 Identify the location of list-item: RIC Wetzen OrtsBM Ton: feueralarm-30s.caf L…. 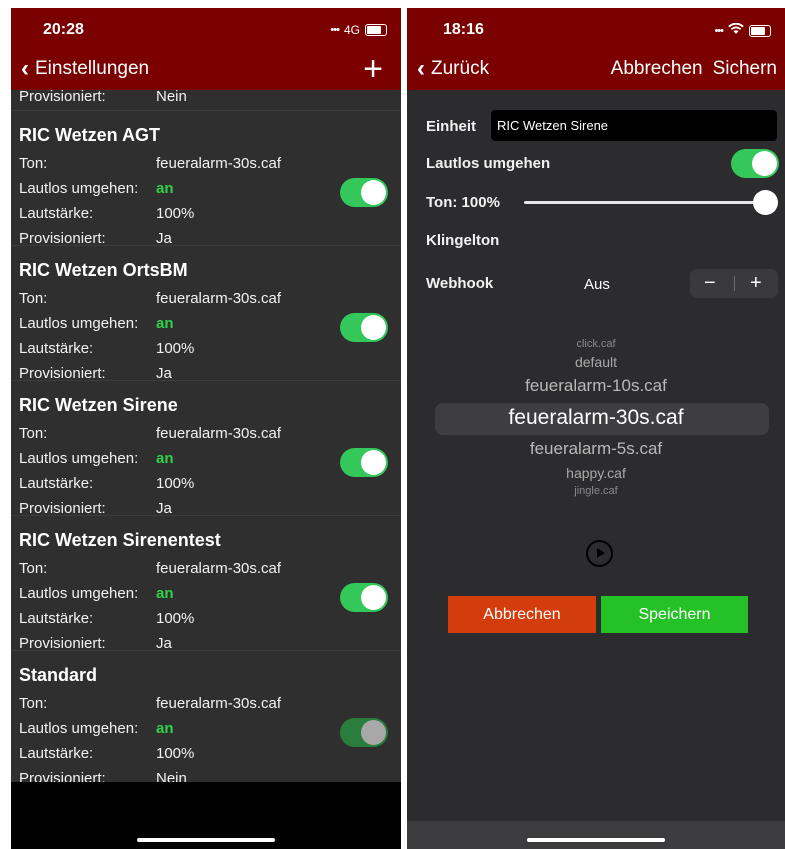
(206, 314).